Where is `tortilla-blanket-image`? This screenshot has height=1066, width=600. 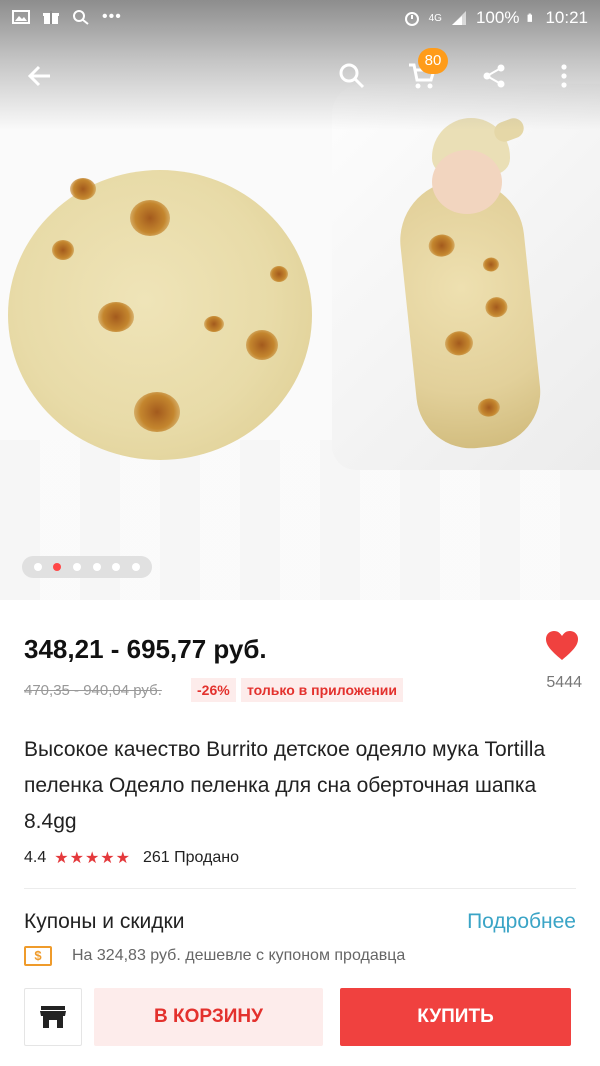
tortilla-blanket-image is located at coordinates (160, 315).